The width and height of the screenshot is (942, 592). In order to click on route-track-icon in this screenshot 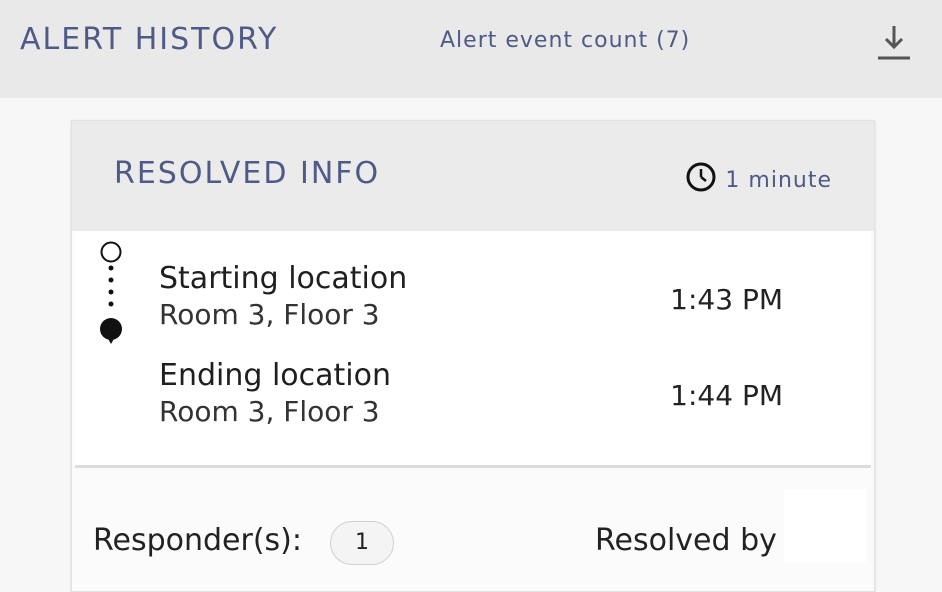, I will do `click(111, 293)`.